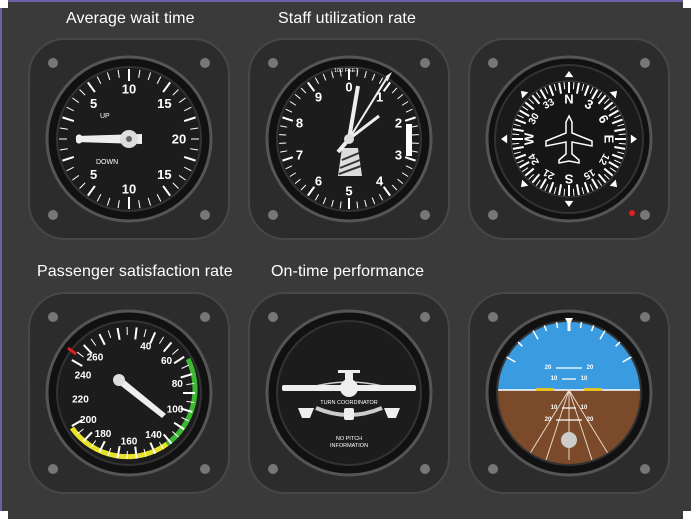 This screenshot has height=519, width=691. I want to click on dial-number: 8, so click(299, 122).